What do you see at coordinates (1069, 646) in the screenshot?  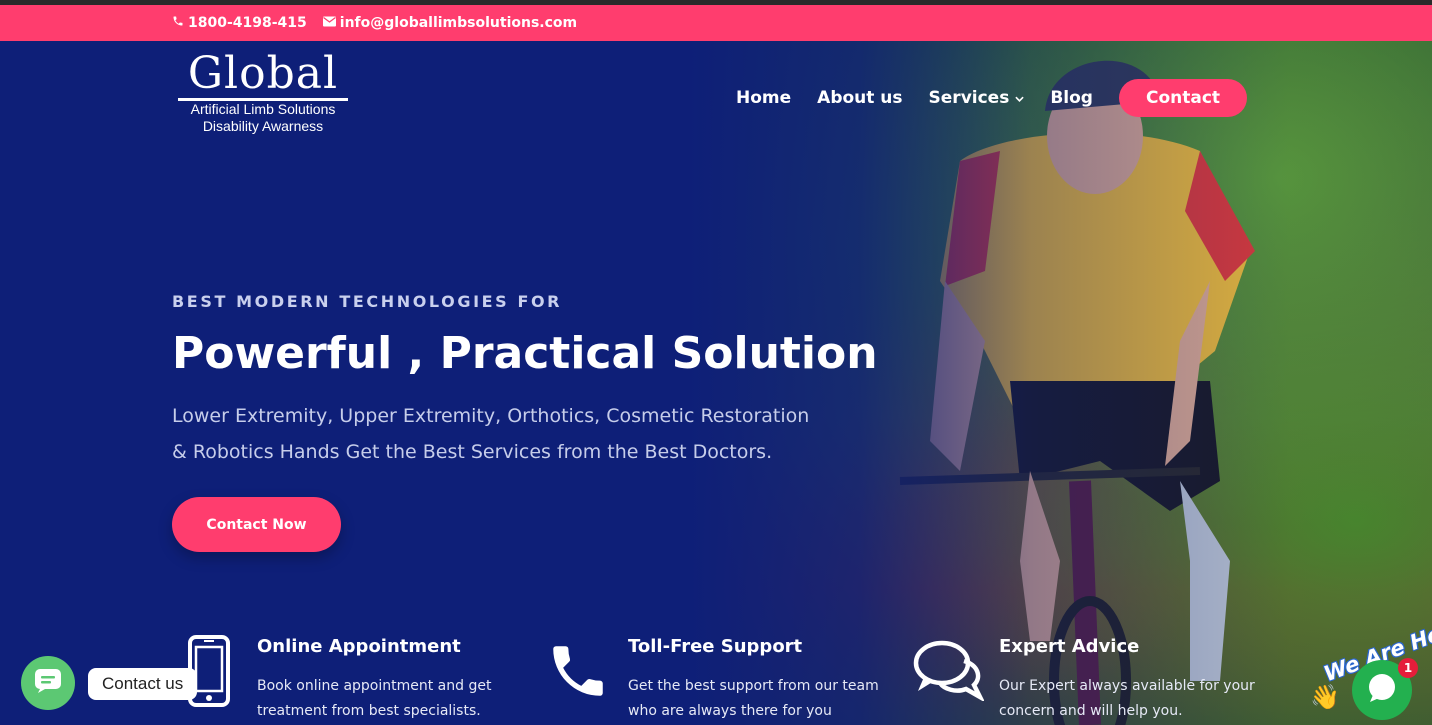 I see `feature-title: Expert Advice` at bounding box center [1069, 646].